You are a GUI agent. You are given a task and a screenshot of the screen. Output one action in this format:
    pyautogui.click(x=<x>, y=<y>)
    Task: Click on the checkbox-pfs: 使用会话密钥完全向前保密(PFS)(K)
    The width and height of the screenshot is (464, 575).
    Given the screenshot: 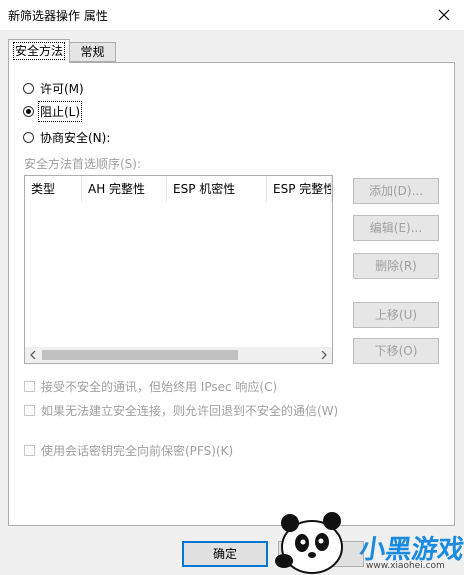 What is the action you would take?
    pyautogui.click(x=129, y=450)
    